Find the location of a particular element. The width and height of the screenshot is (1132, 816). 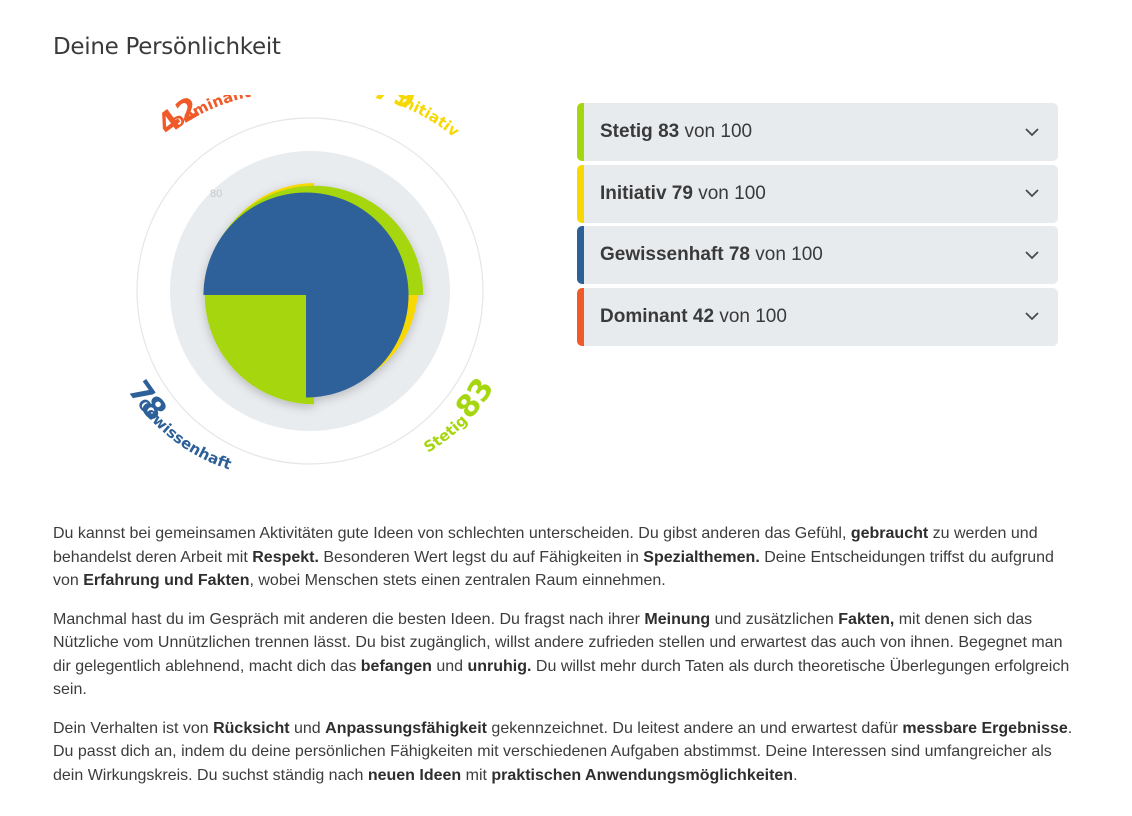

emphasis-text: Rücksicht is located at coordinates (251, 728).